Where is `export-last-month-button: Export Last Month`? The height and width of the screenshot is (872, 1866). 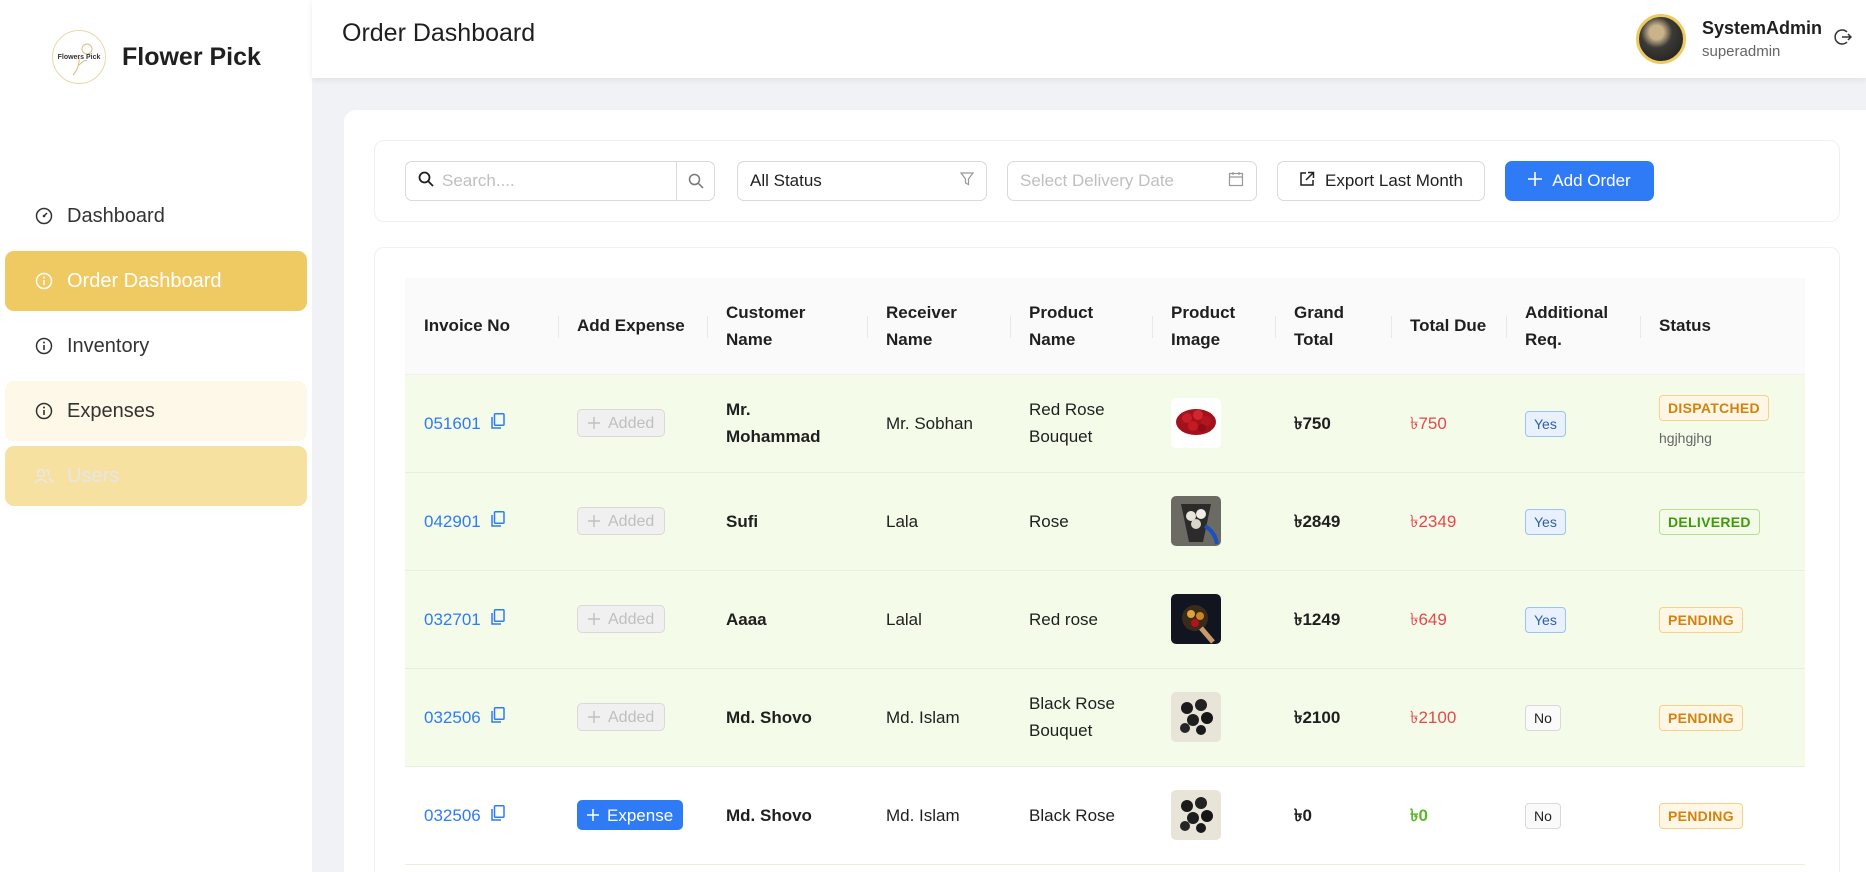 export-last-month-button: Export Last Month is located at coordinates (1381, 181).